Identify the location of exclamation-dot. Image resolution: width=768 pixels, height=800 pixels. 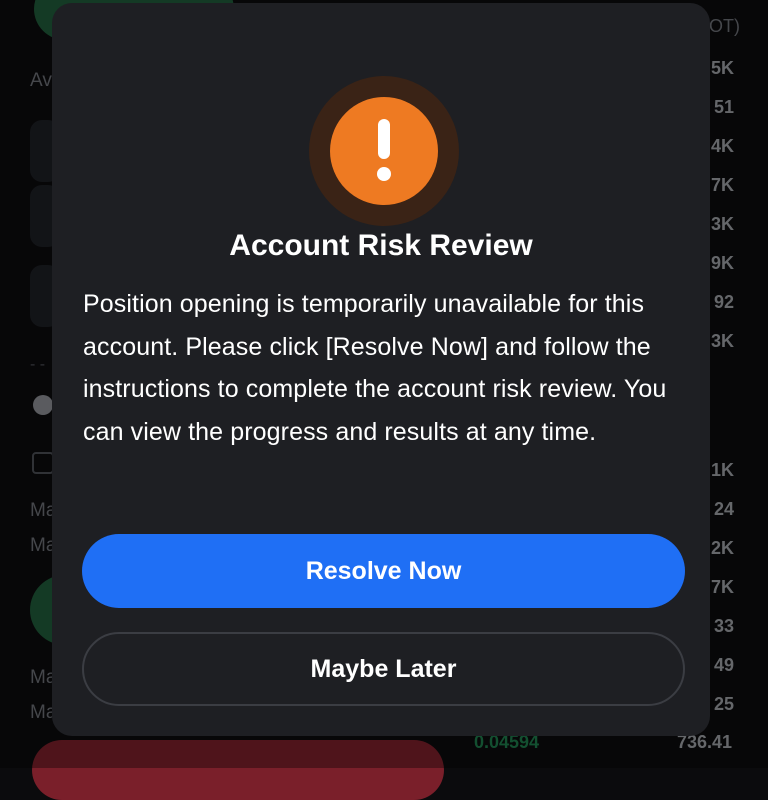
(384, 174).